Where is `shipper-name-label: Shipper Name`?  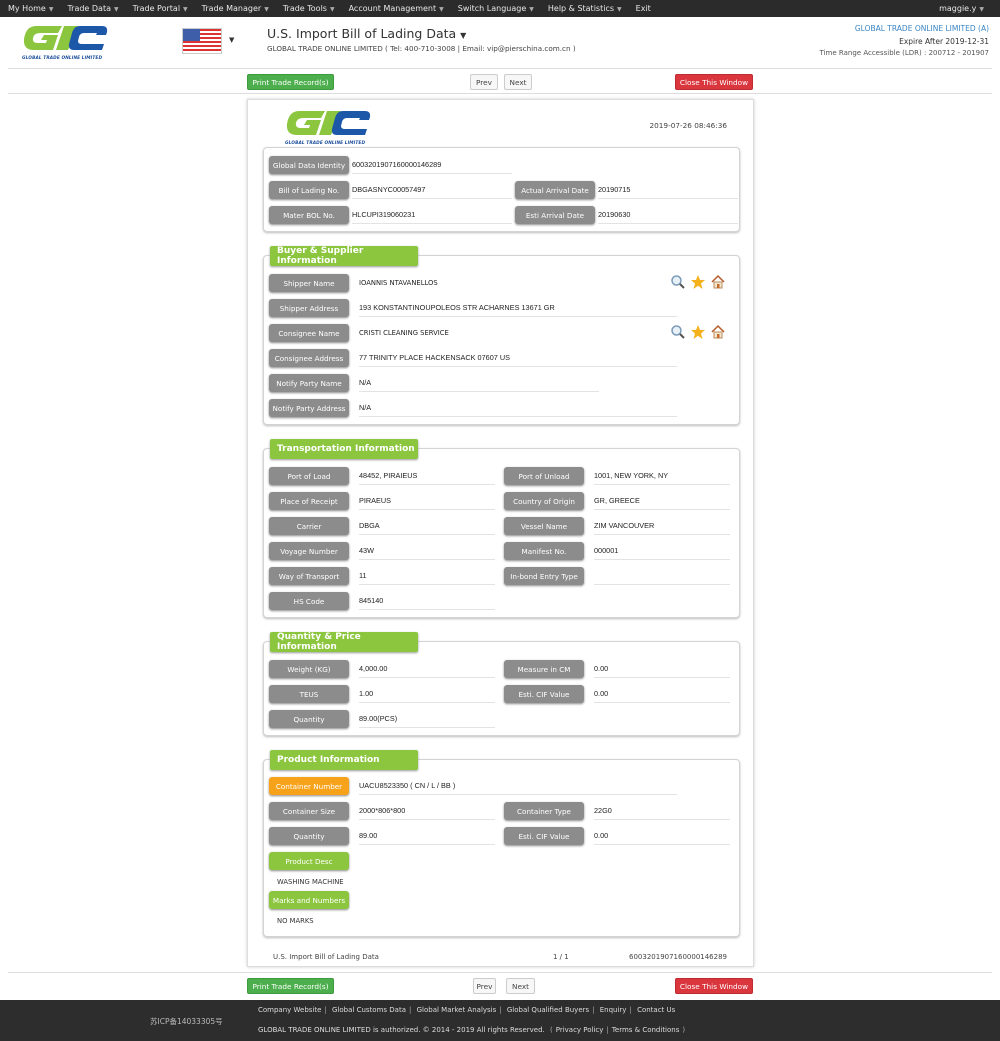 shipper-name-label: Shipper Name is located at coordinates (309, 283).